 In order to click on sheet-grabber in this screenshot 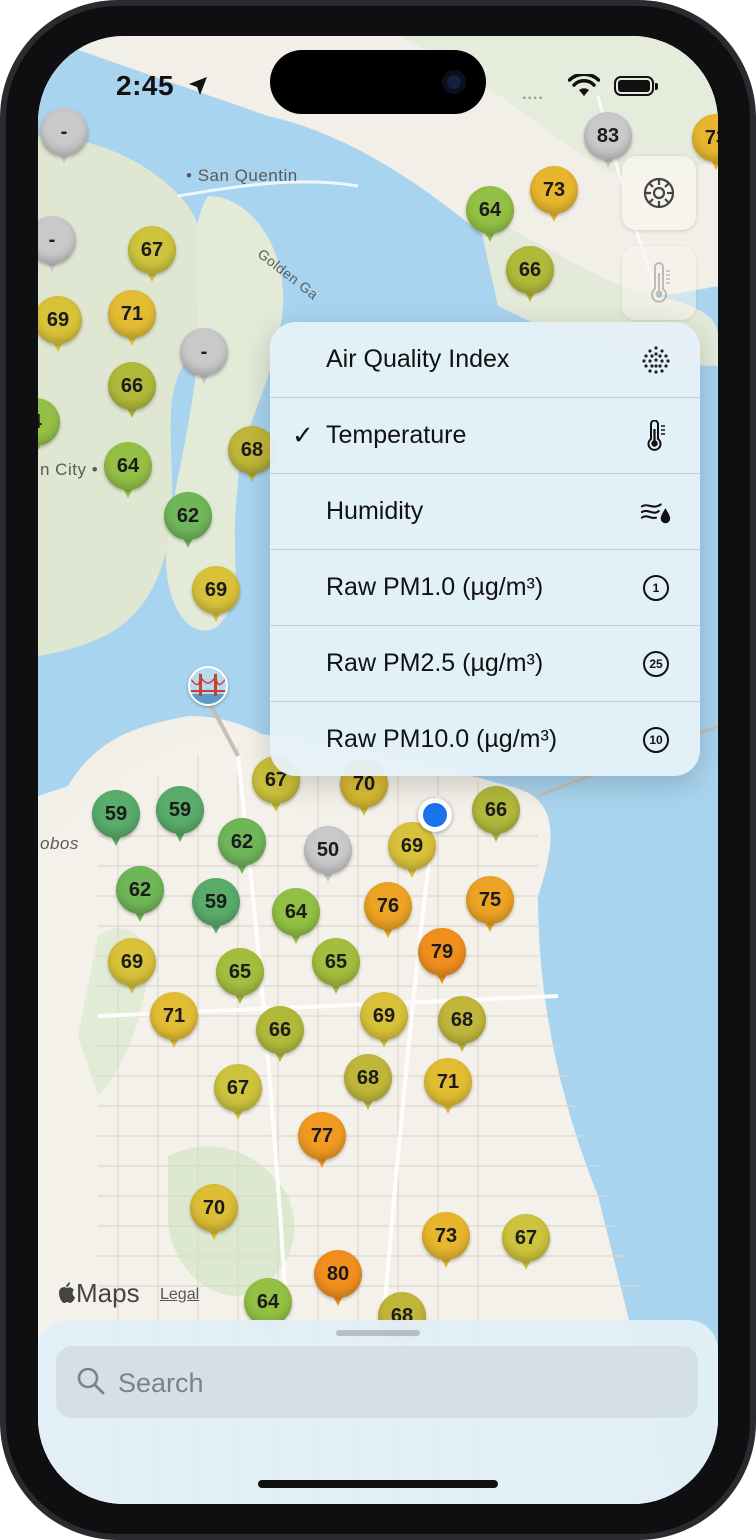, I will do `click(378, 1333)`.